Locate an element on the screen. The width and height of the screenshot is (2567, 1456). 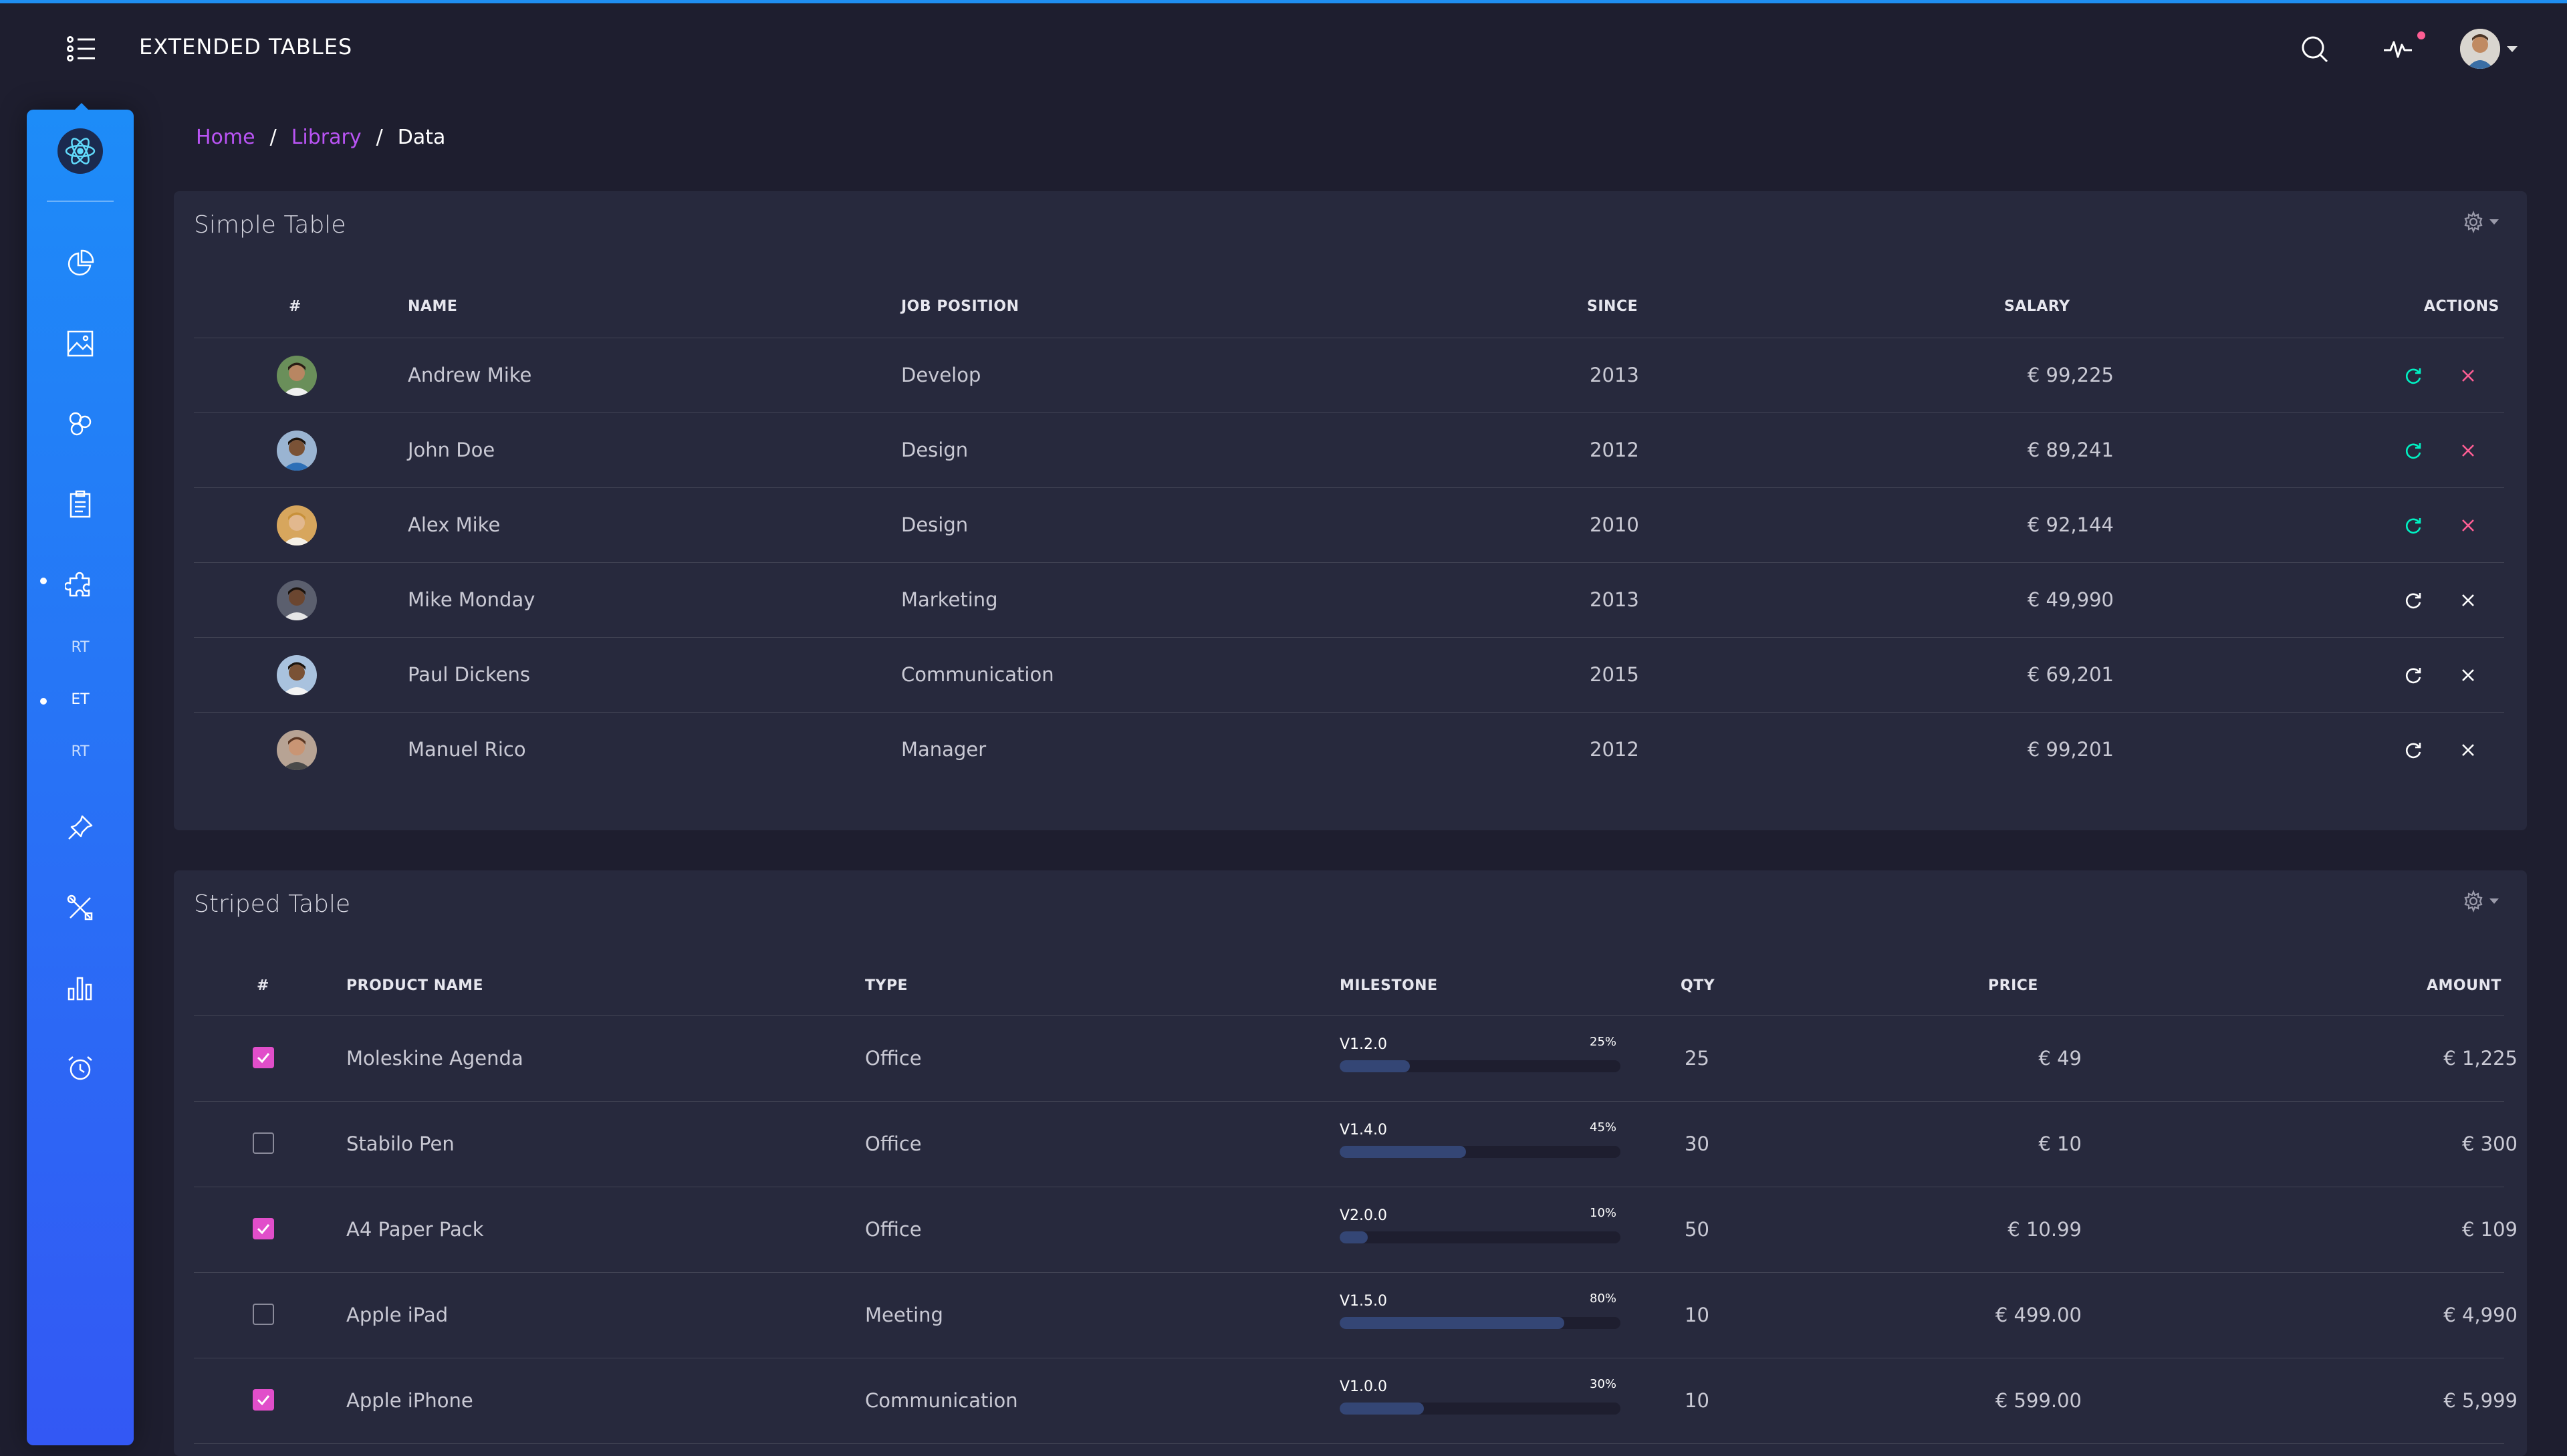
sidebar-item-maps is located at coordinates (80, 828).